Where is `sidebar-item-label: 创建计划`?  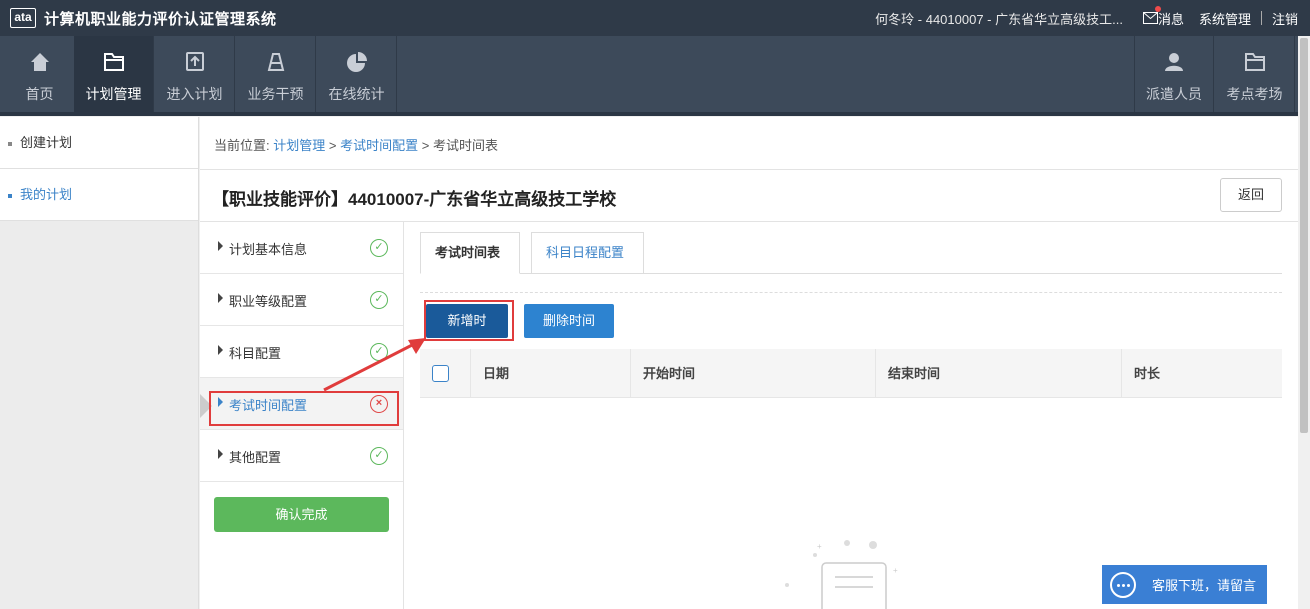 sidebar-item-label: 创建计划 is located at coordinates (46, 142).